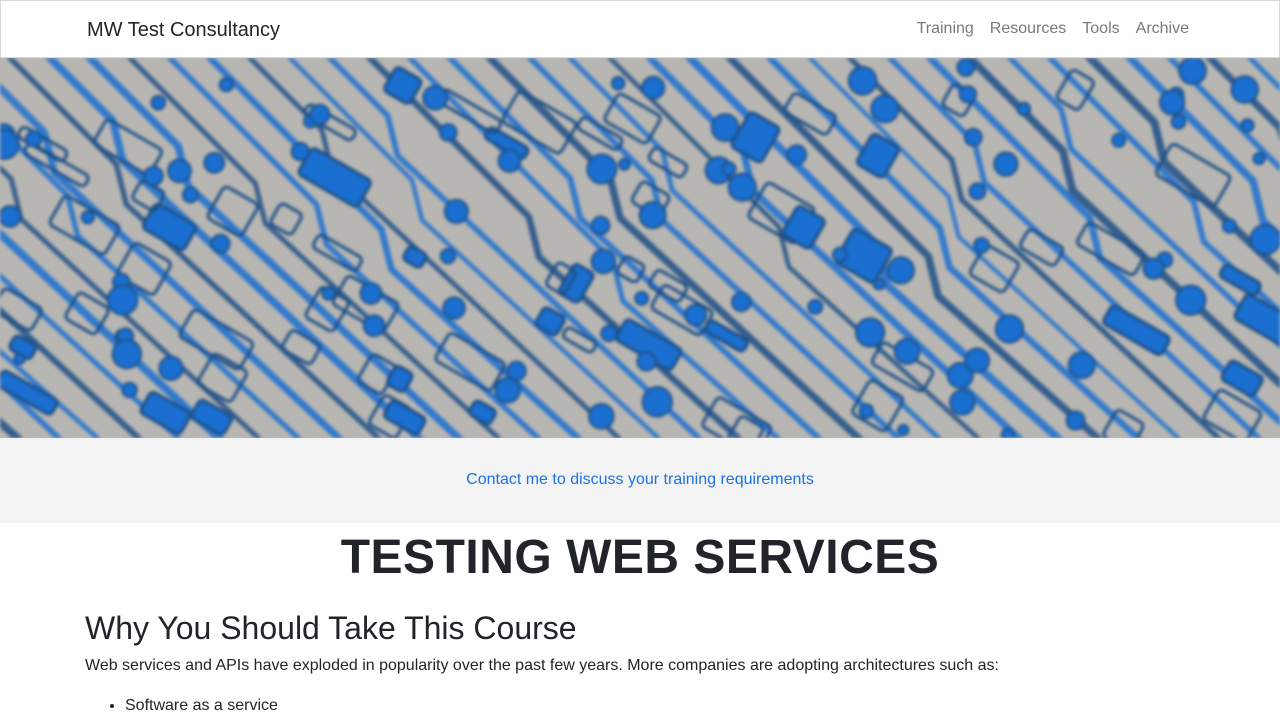  Describe the element at coordinates (945, 29) in the screenshot. I see `nav-link-training: Training` at that location.